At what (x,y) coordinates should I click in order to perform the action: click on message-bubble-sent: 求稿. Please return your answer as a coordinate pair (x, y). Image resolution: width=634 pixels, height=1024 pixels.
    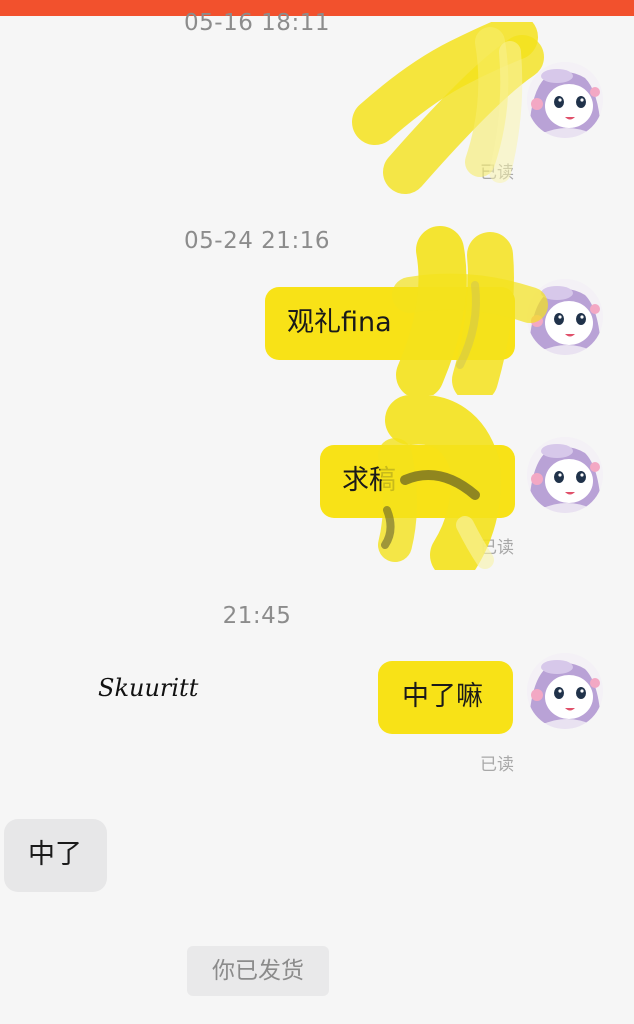
    Looking at the image, I should click on (417, 481).